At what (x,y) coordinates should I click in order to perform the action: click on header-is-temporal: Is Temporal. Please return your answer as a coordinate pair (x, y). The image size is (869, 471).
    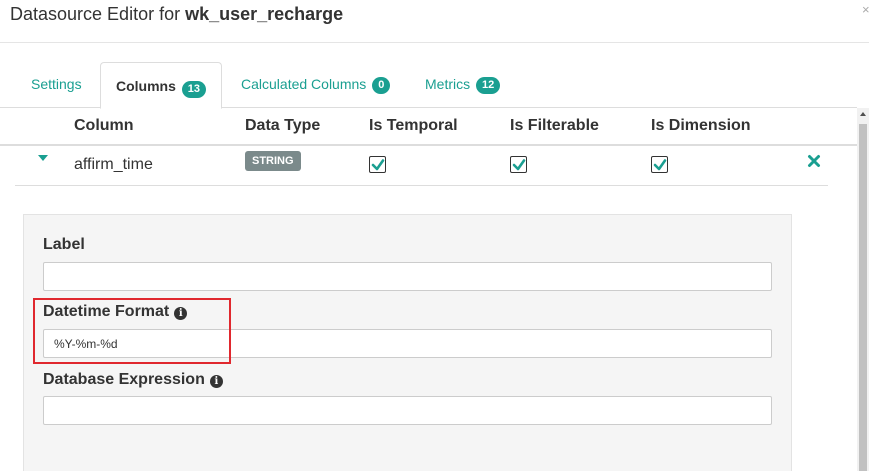
    Looking at the image, I should click on (413, 125).